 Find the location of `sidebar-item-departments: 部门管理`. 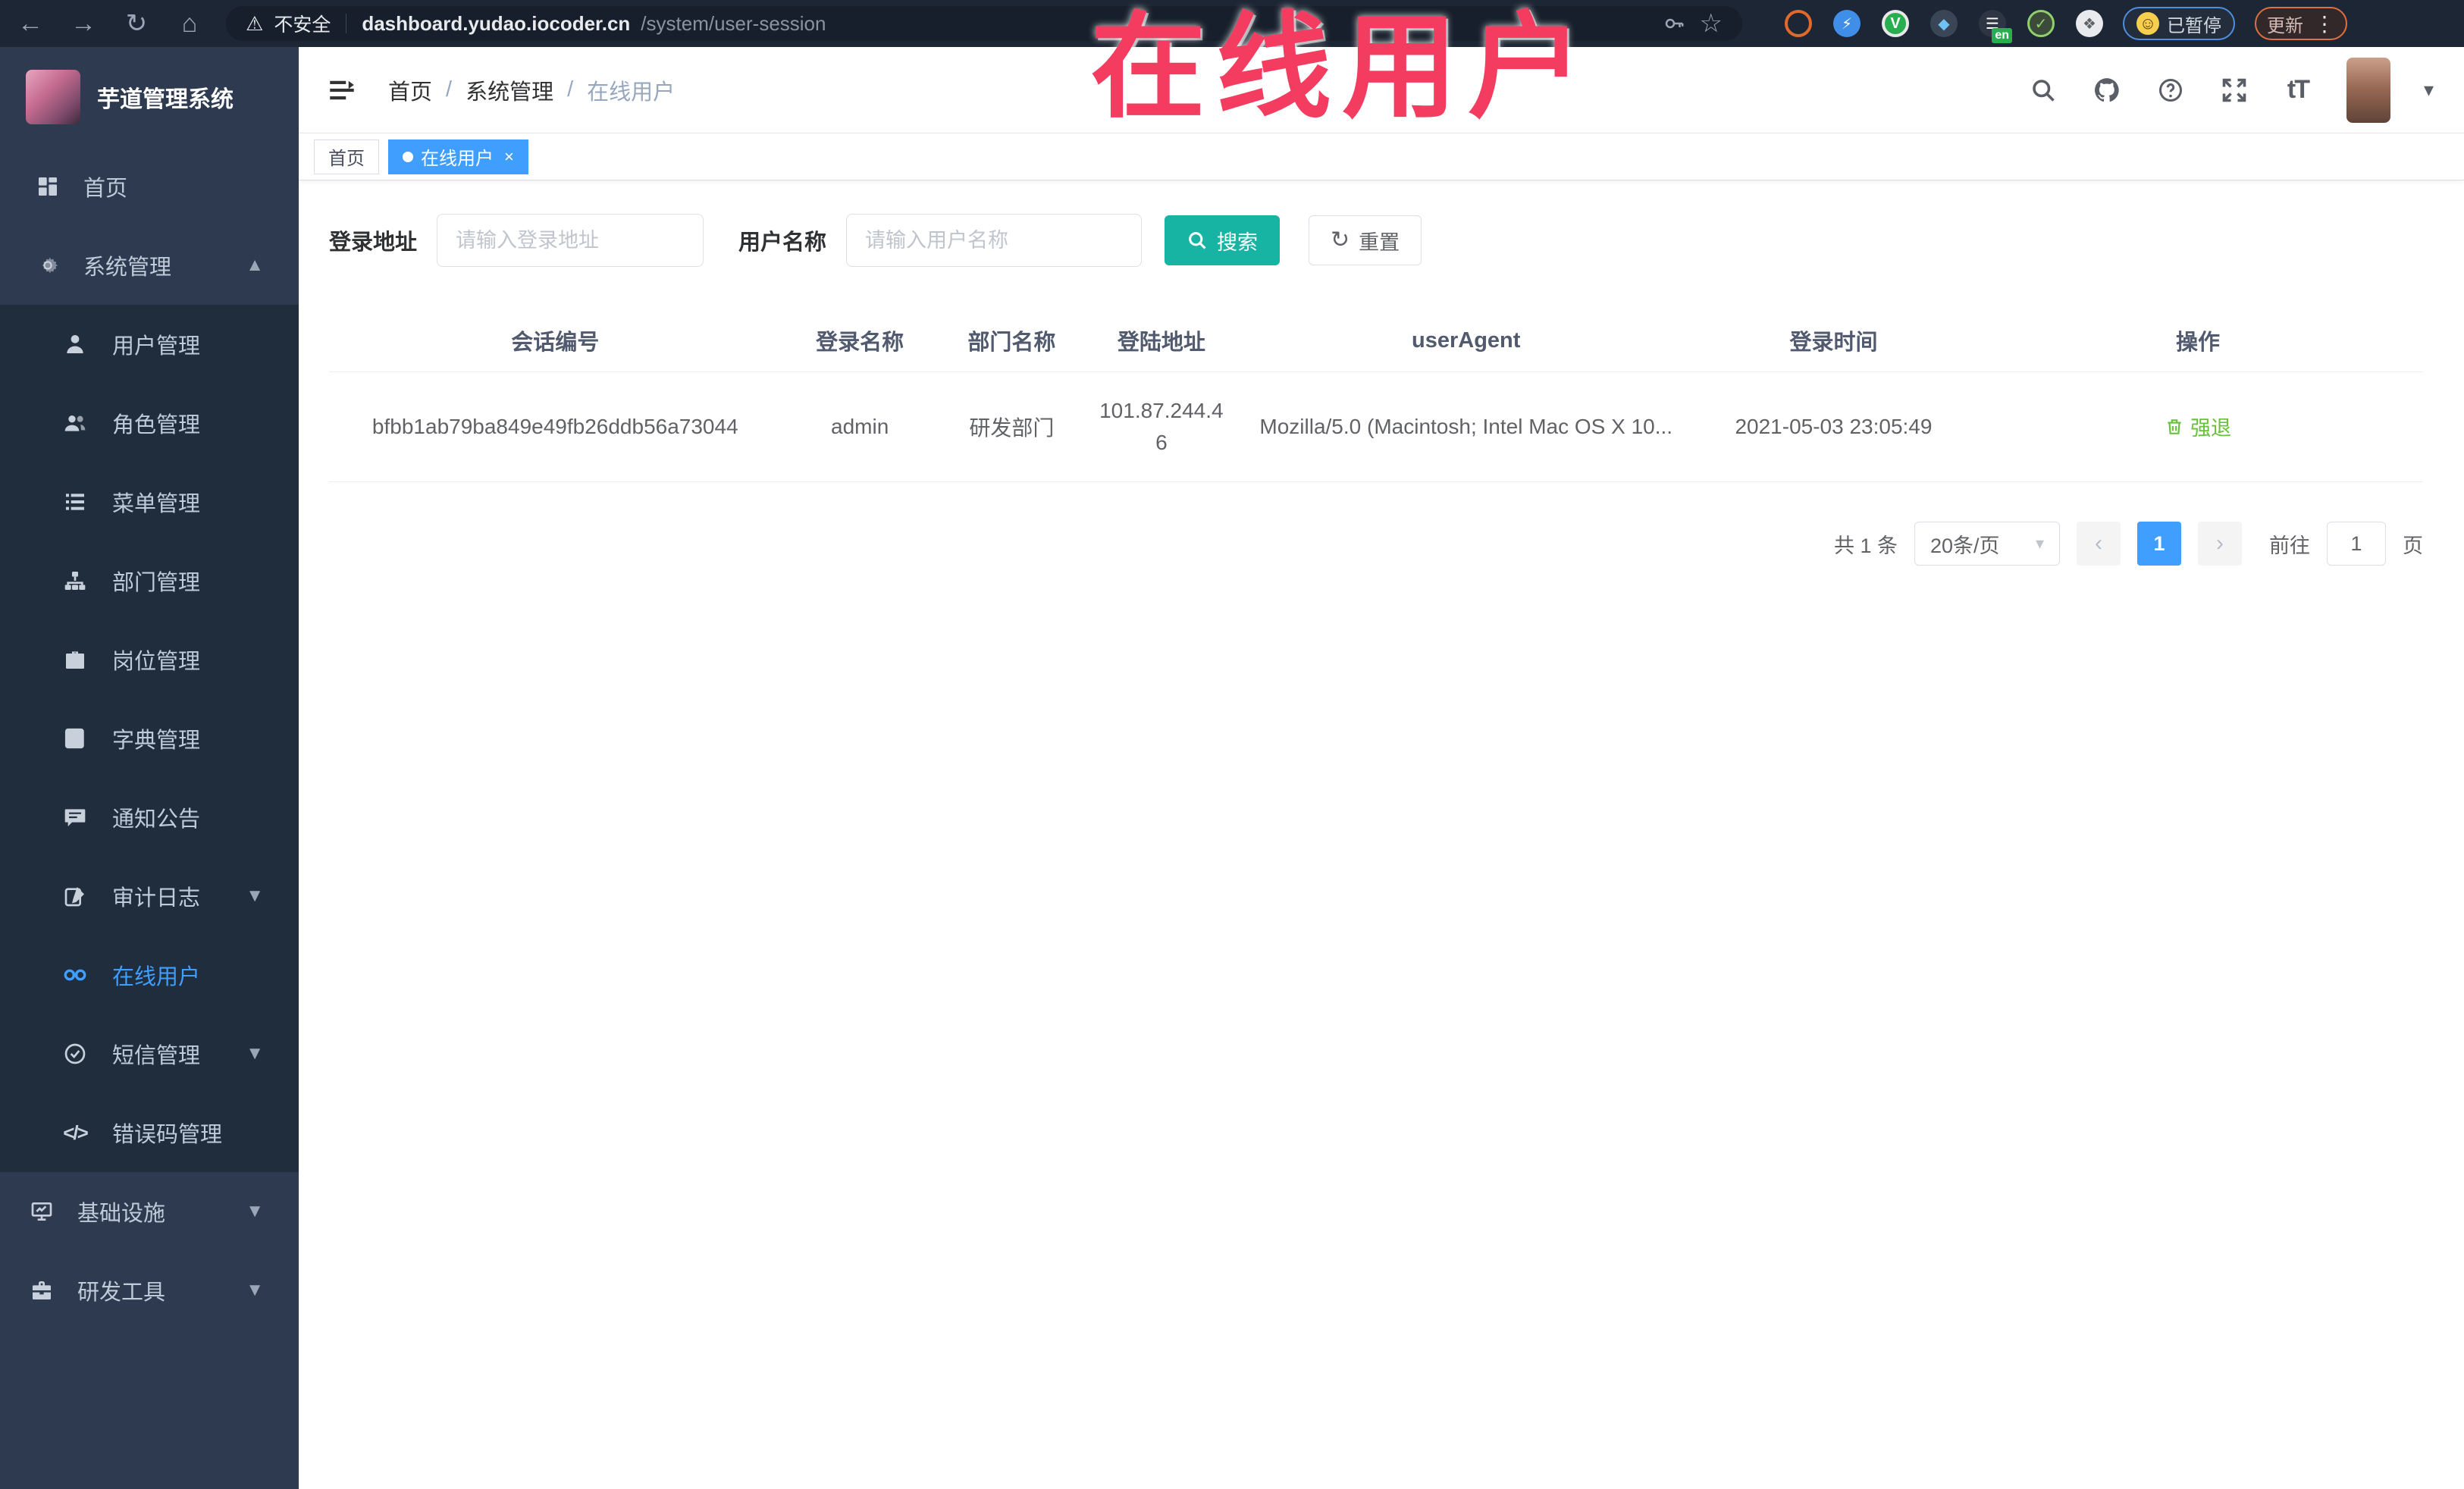

sidebar-item-departments: 部门管理 is located at coordinates (150, 580).